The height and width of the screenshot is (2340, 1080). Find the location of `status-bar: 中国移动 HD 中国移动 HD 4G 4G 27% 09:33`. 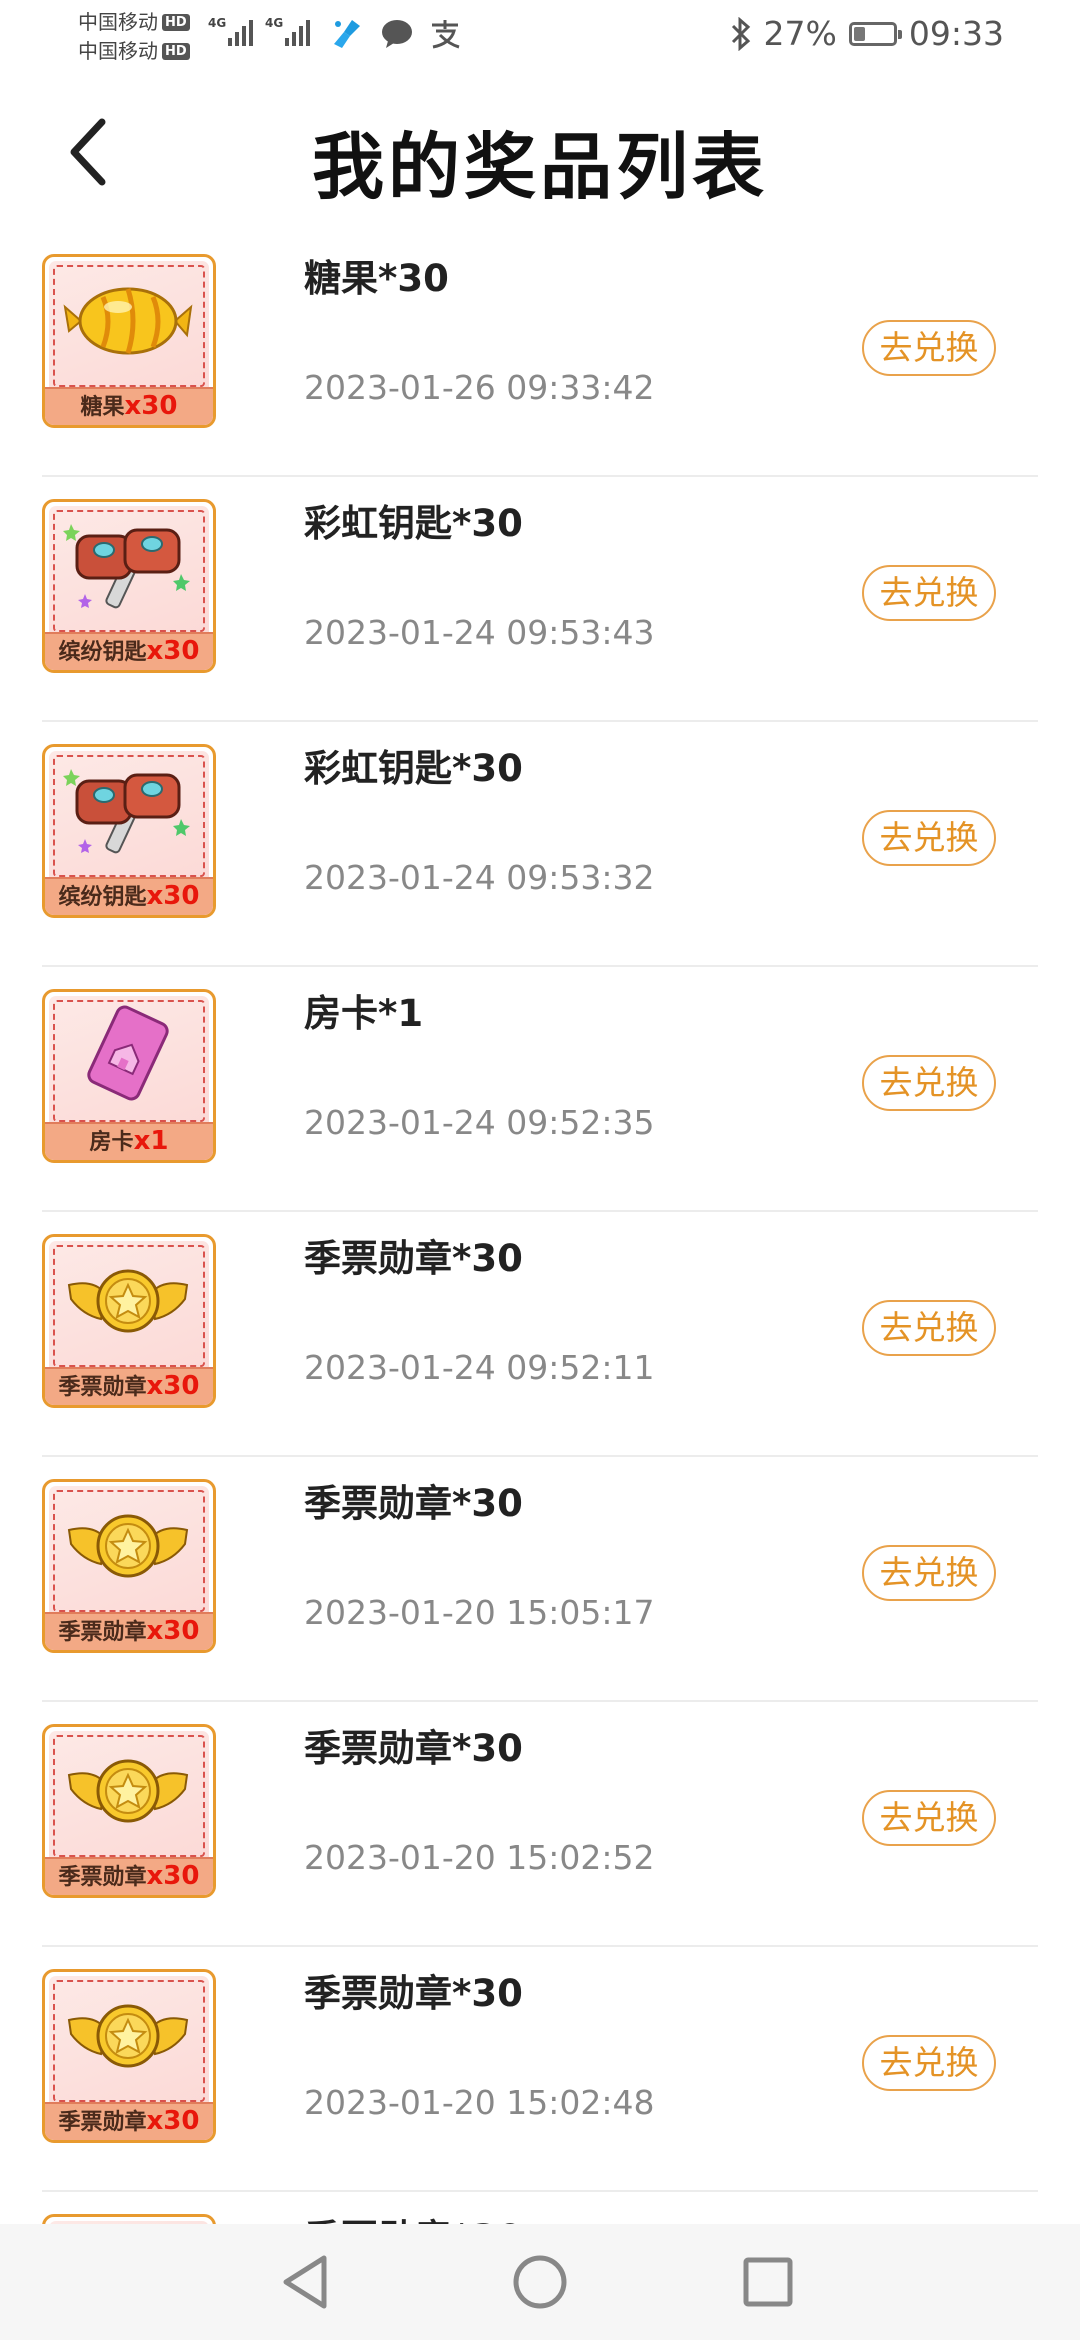

status-bar: 中国移动 HD 中国移动 HD 4G 4G 27% 09:33 is located at coordinates (540, 36).